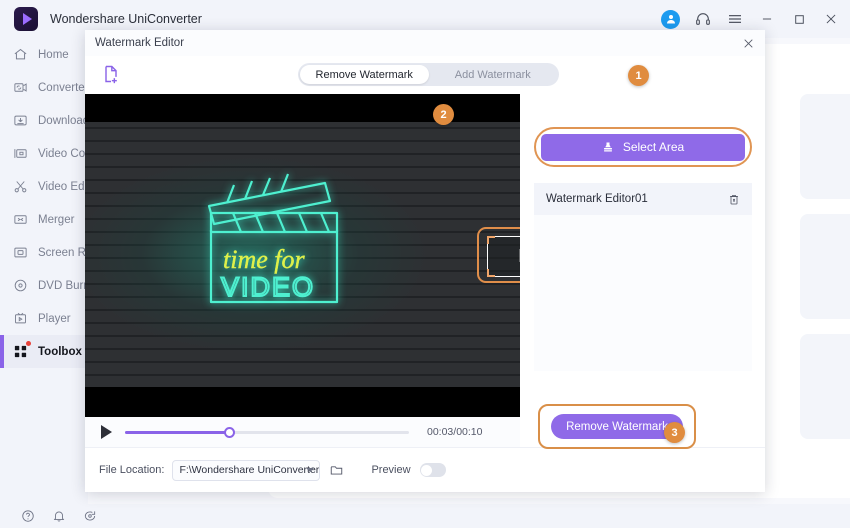 The height and width of the screenshot is (528, 850). I want to click on stamp-icon, so click(608, 147).